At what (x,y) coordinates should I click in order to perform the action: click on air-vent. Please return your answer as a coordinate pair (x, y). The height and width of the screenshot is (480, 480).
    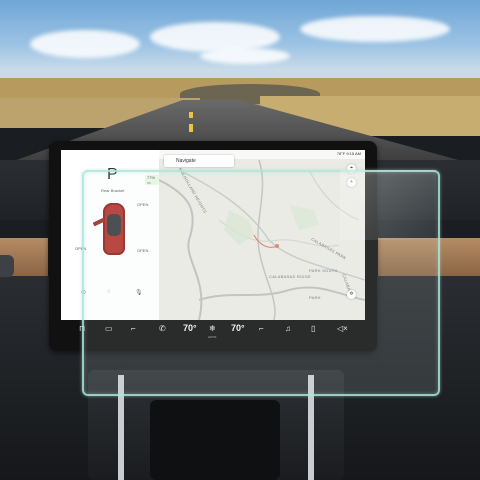
    Looking at the image, I should click on (7, 266).